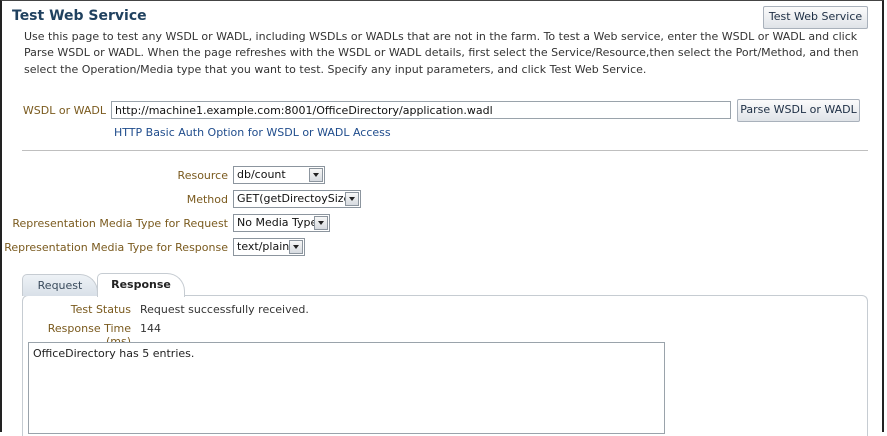 The height and width of the screenshot is (436, 887). I want to click on resource-select: db/count, so click(279, 175).